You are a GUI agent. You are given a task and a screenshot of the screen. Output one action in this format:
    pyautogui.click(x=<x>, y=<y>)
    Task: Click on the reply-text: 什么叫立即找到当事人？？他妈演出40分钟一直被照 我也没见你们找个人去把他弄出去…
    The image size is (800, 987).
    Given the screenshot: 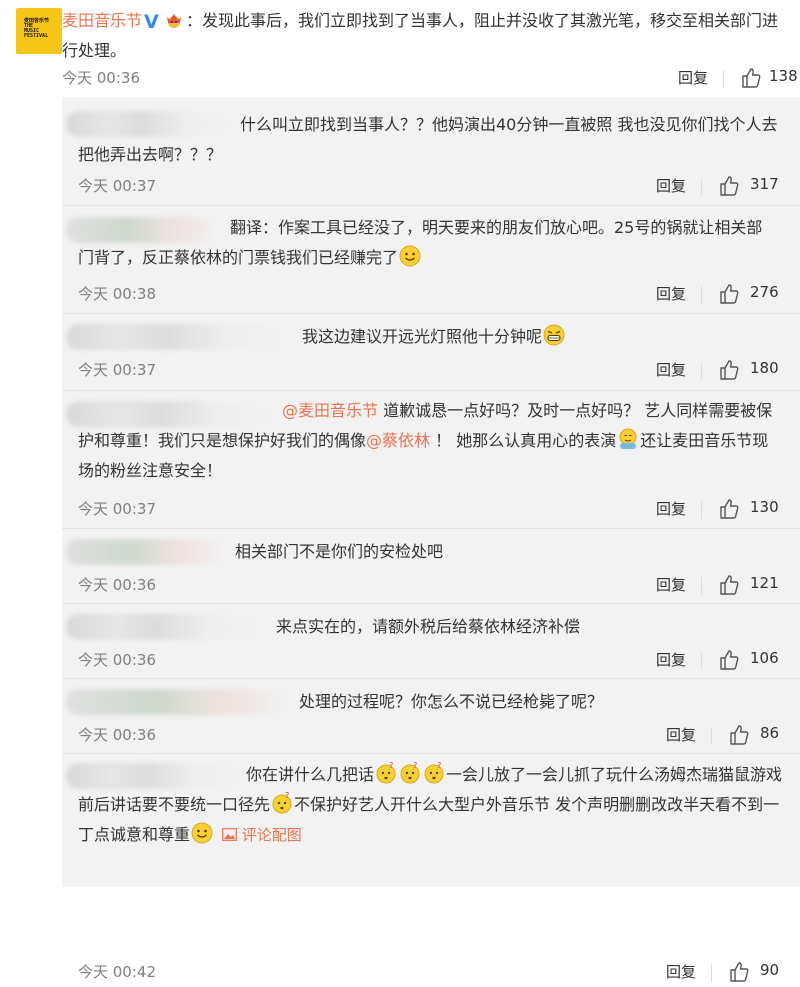 What is the action you would take?
    pyautogui.click(x=428, y=139)
    